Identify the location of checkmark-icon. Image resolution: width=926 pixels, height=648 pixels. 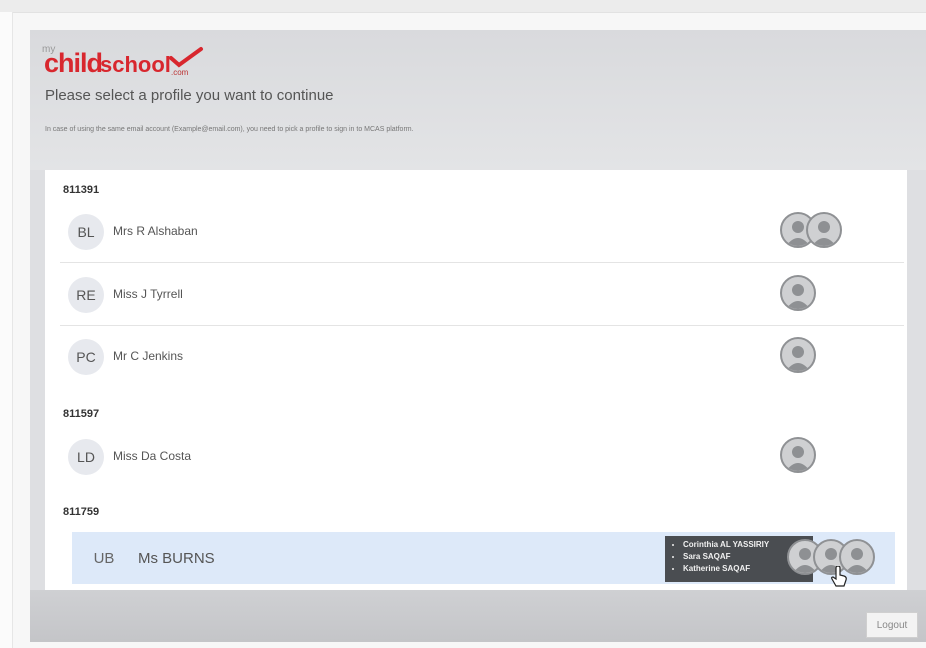
(186, 57).